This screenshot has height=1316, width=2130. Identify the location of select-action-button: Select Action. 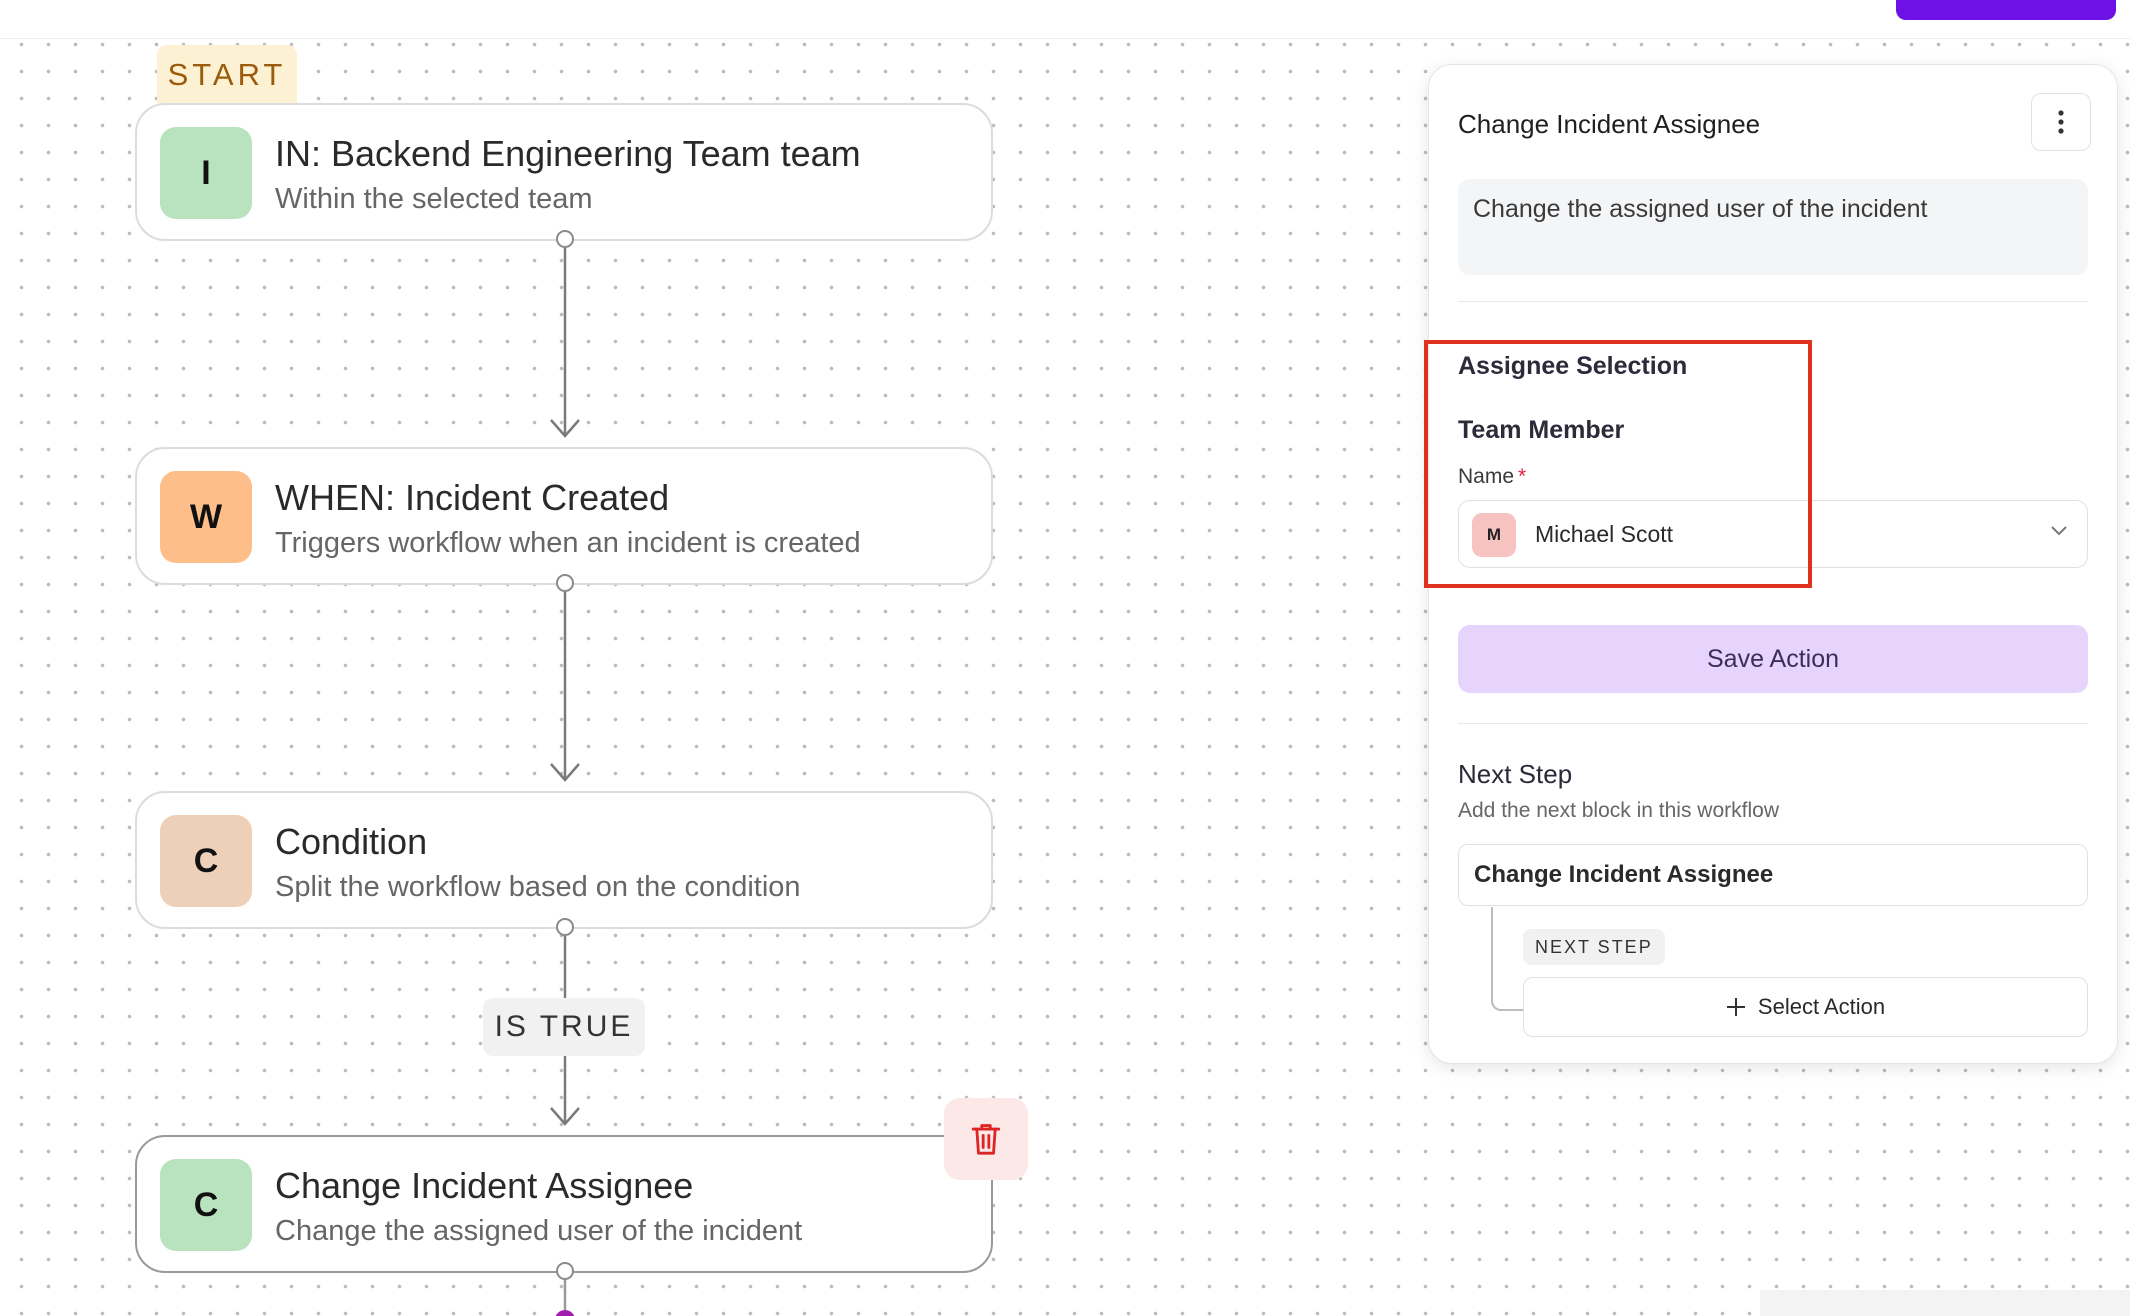
(1805, 1007).